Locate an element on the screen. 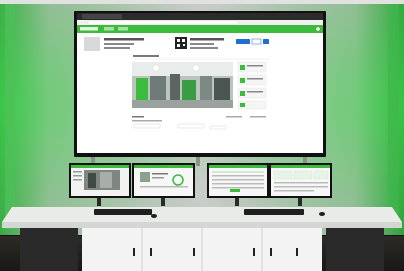 The image size is (404, 271). qr-code is located at coordinates (181, 43).